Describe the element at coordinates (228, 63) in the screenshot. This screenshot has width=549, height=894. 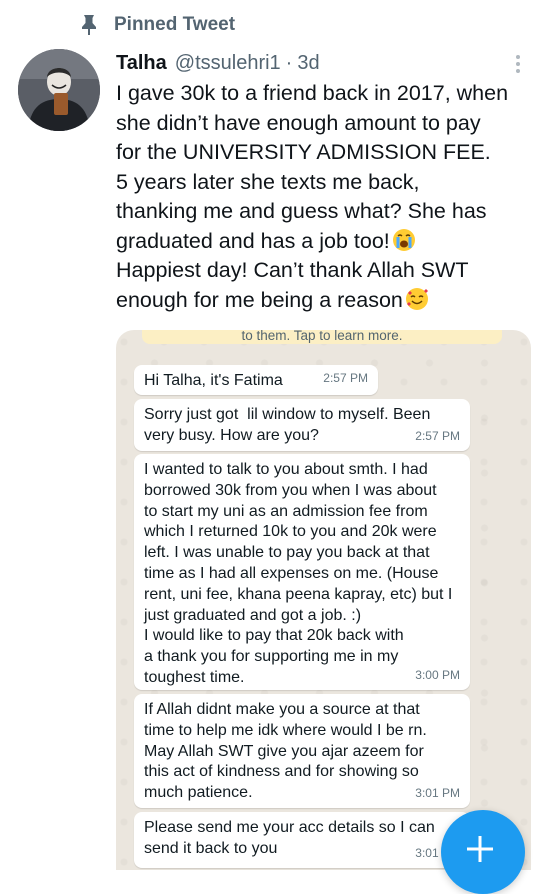
I see `author-handle: @tssulehri1` at that location.